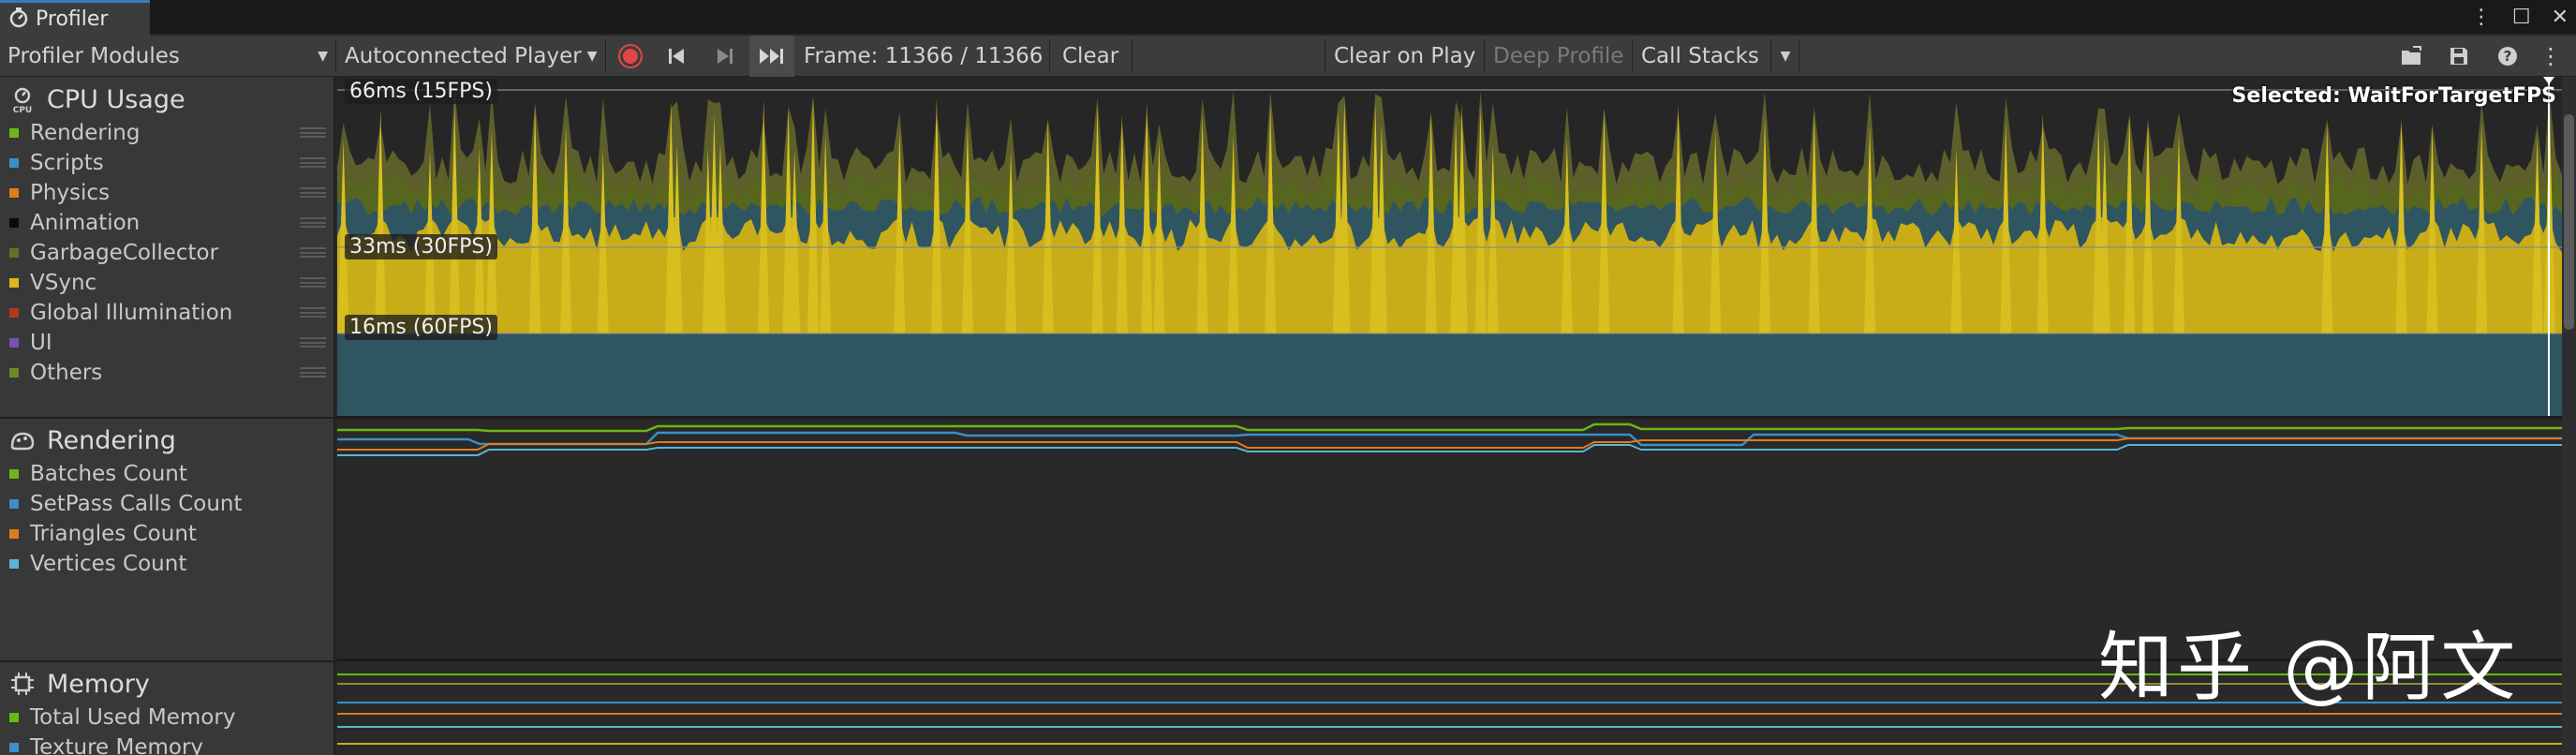 The image size is (2576, 755). I want to click on legend-item: Rendering, so click(168, 133).